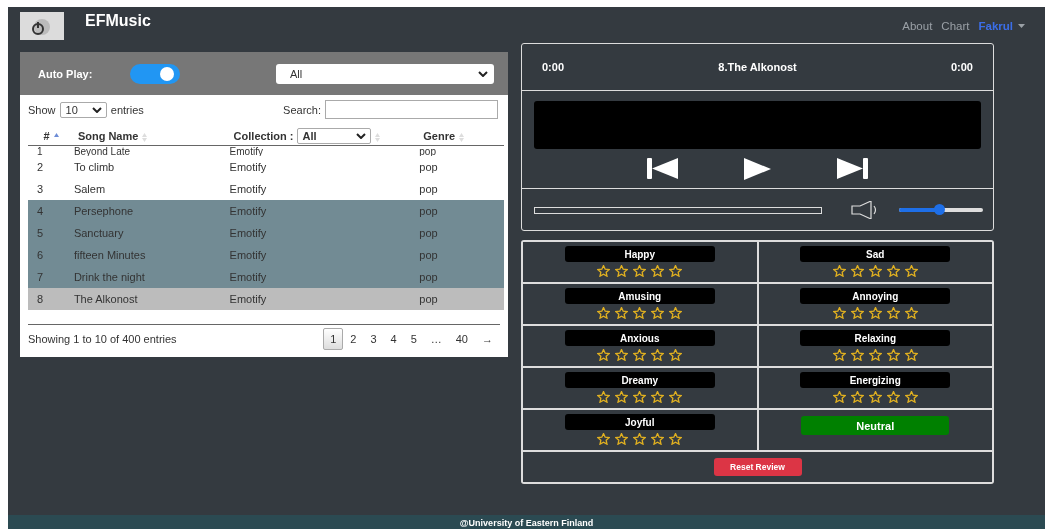 The image size is (1045, 529). I want to click on reset-button: Reset Review, so click(757, 467).